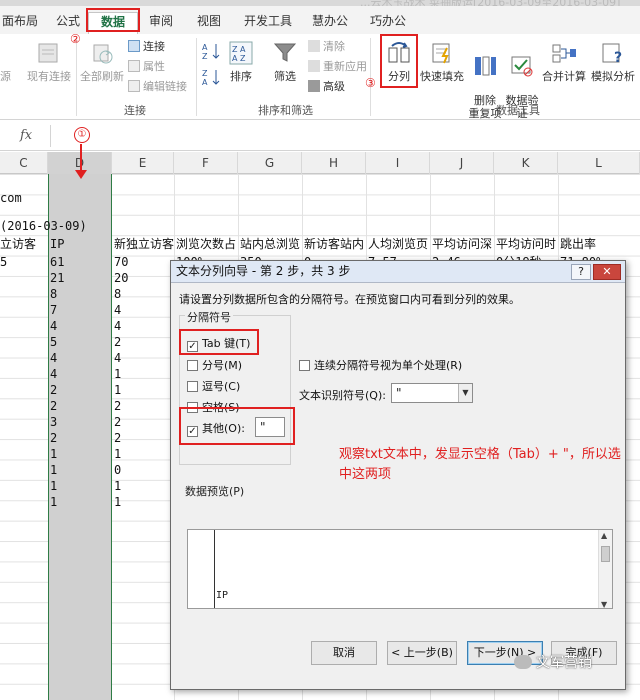 The height and width of the screenshot is (700, 640). I want to click on edit-links-button: 编辑链接, so click(157, 86).